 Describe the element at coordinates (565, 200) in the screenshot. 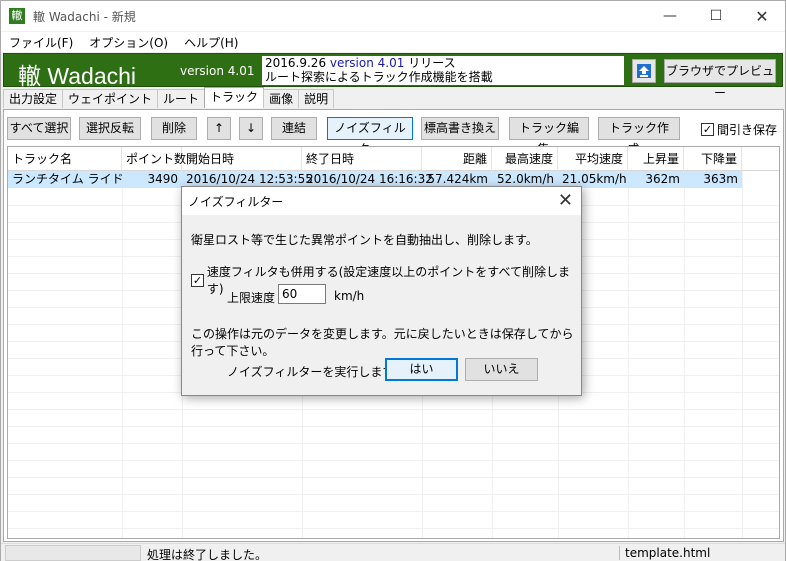

I see `dialog-close-icon: ✕` at that location.